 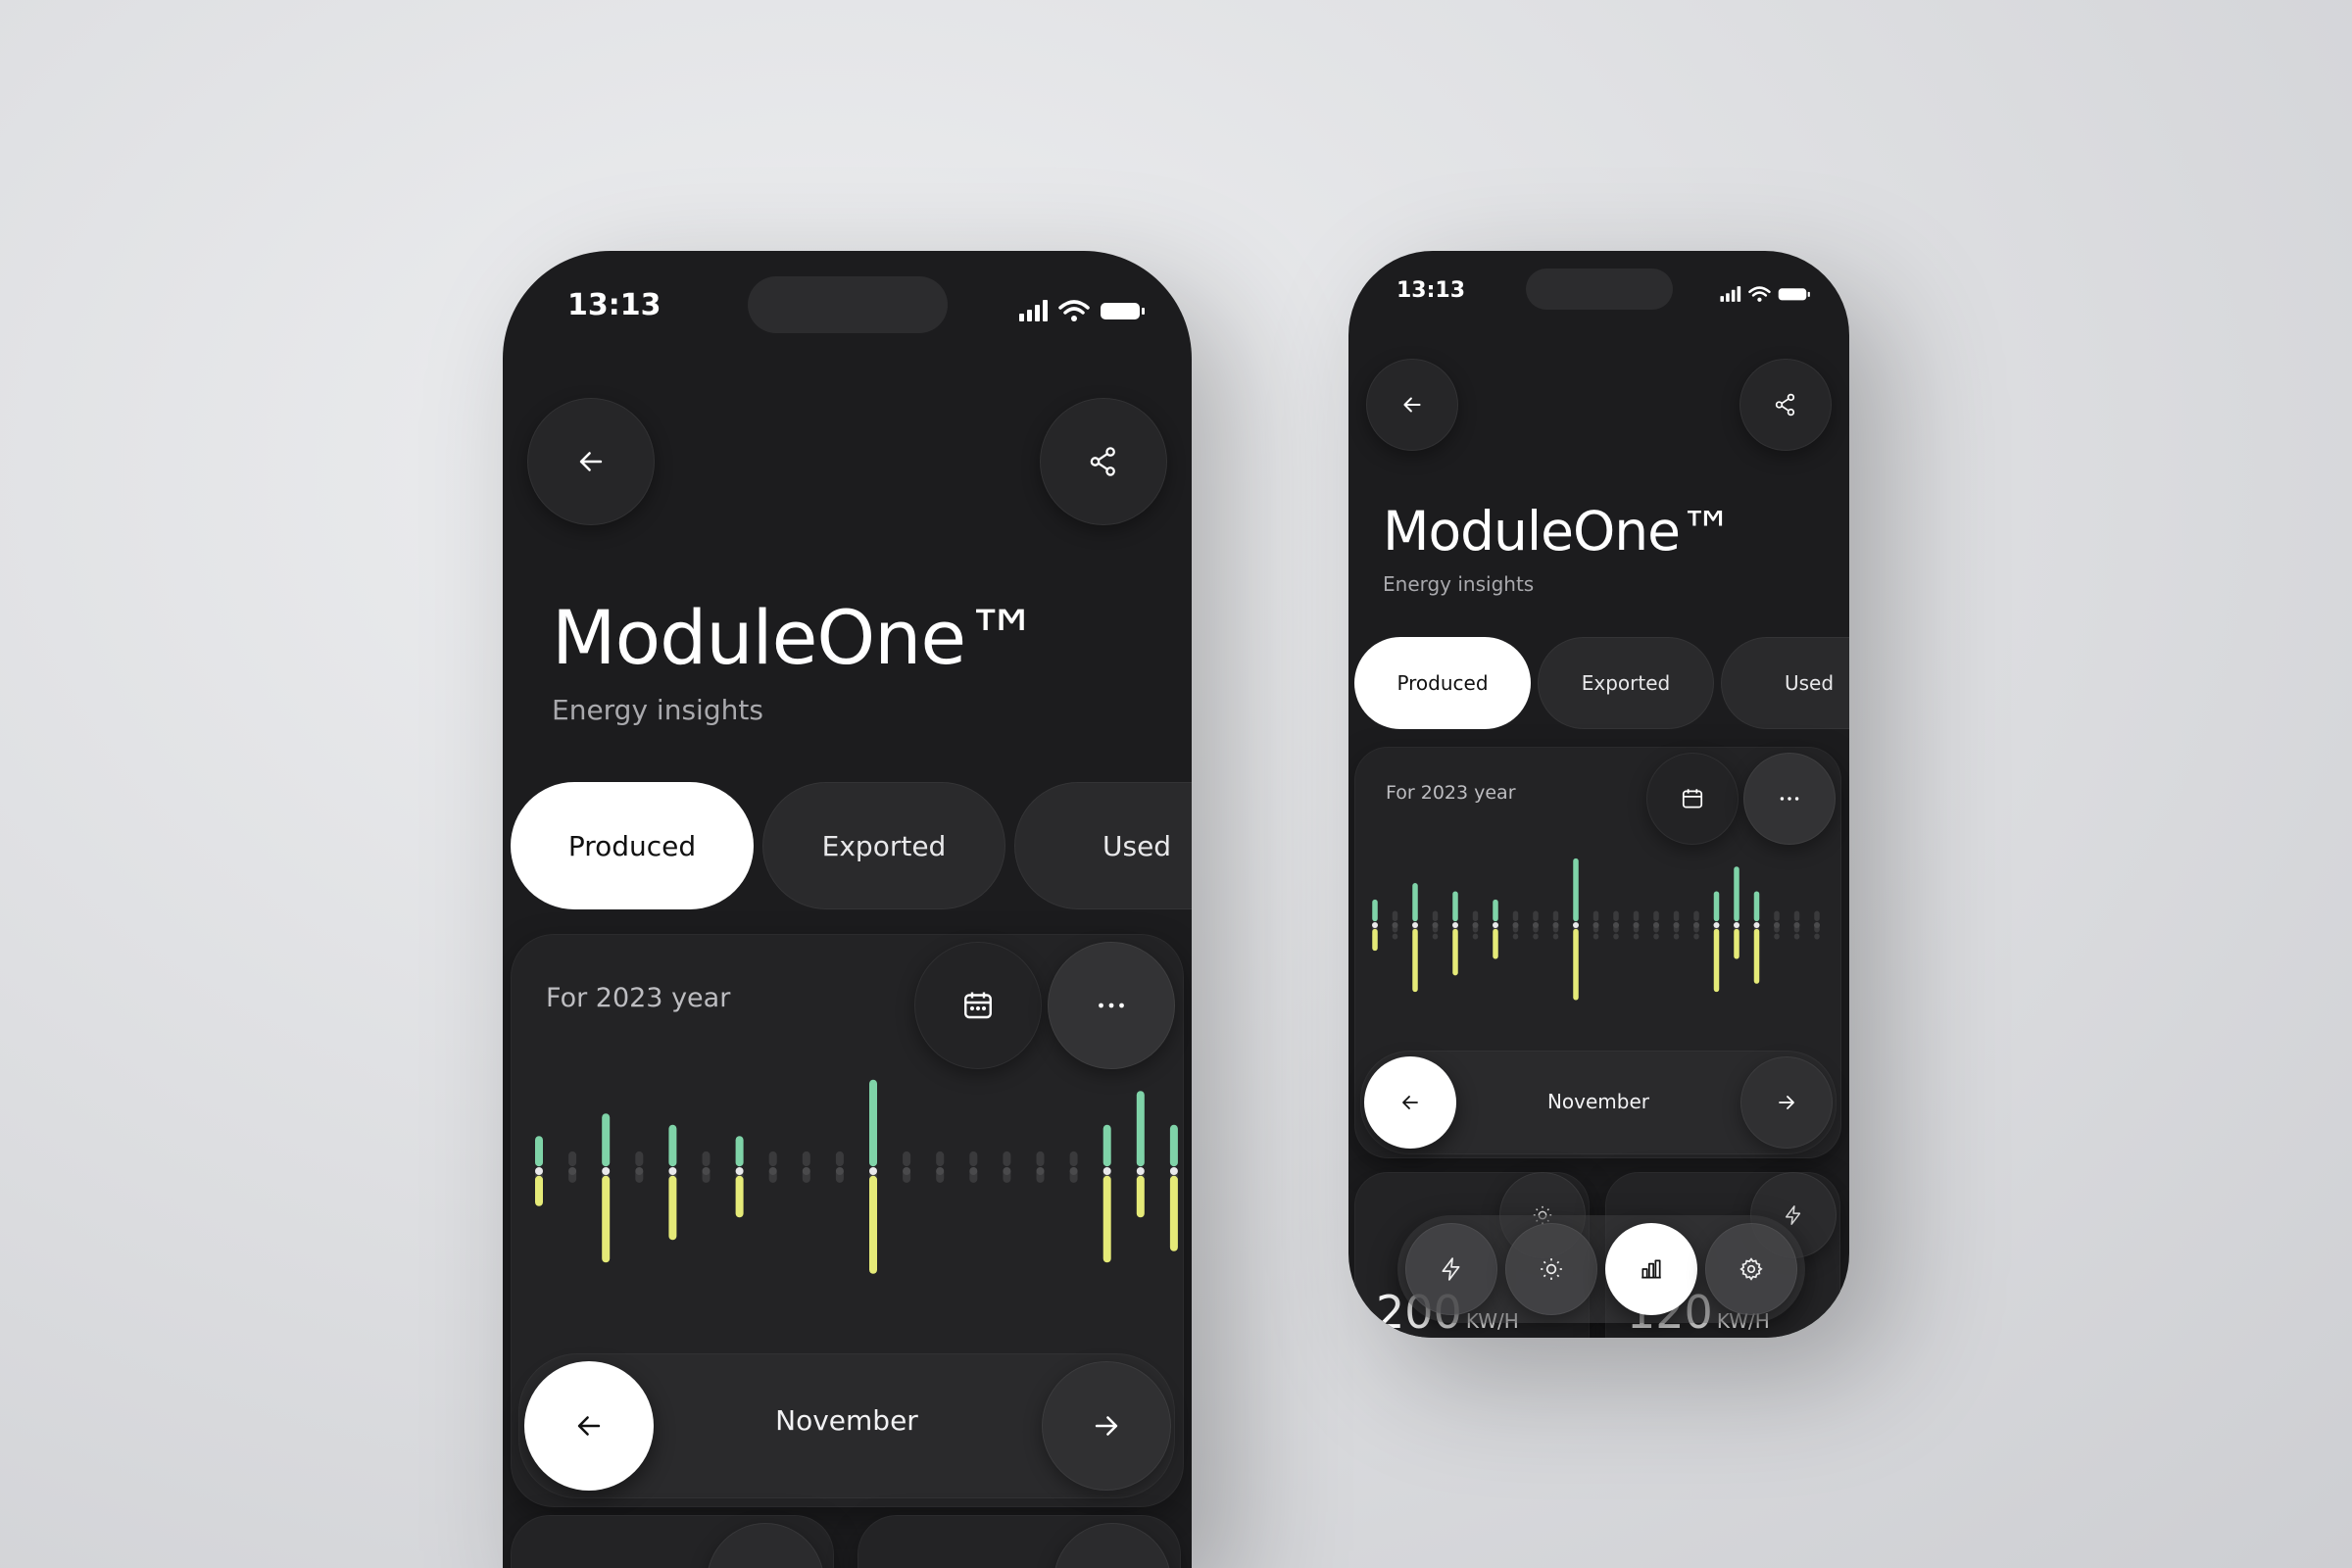 What do you see at coordinates (848, 304) in the screenshot?
I see `dynamic-island` at bounding box center [848, 304].